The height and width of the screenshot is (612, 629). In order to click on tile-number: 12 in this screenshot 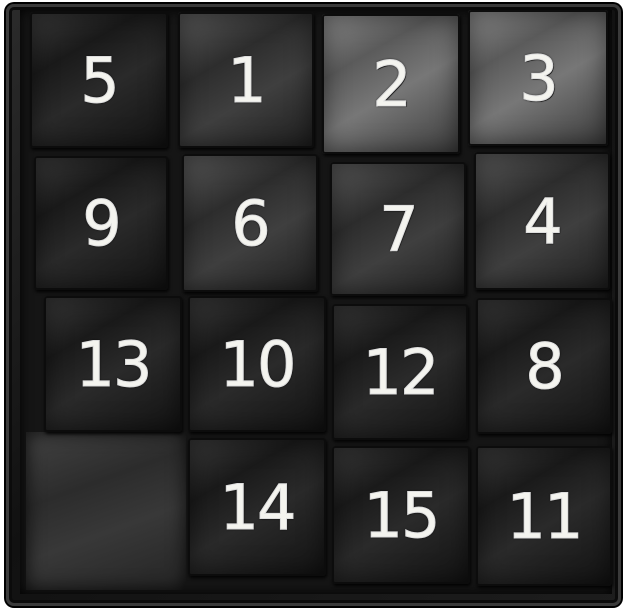, I will do `click(401, 372)`.